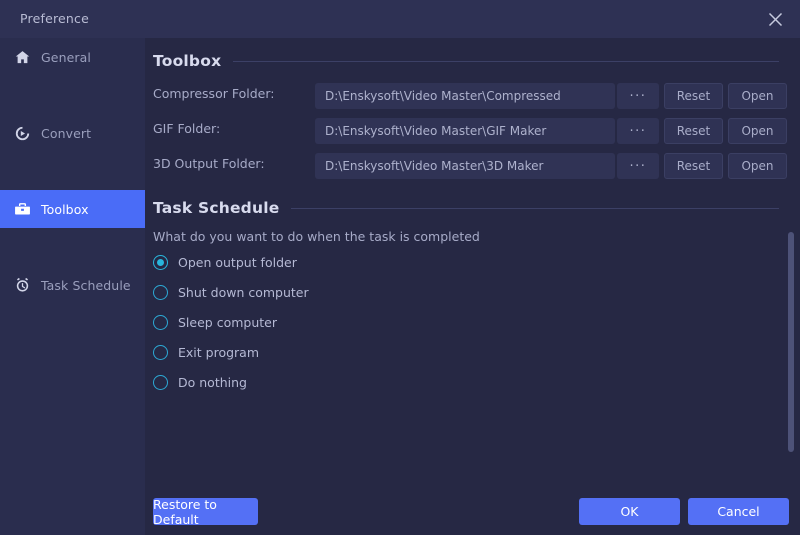  What do you see at coordinates (757, 96) in the screenshot?
I see `compressor-folder-open-button: Open` at bounding box center [757, 96].